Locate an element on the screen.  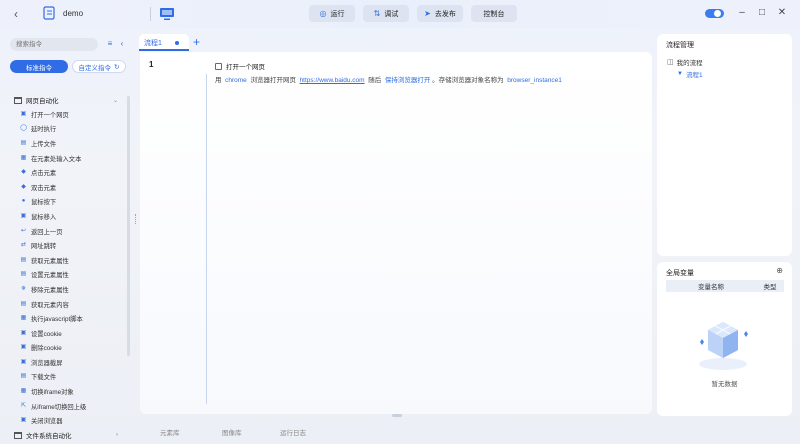
command-item: ▤ 下载文件 is located at coordinates (70, 377).